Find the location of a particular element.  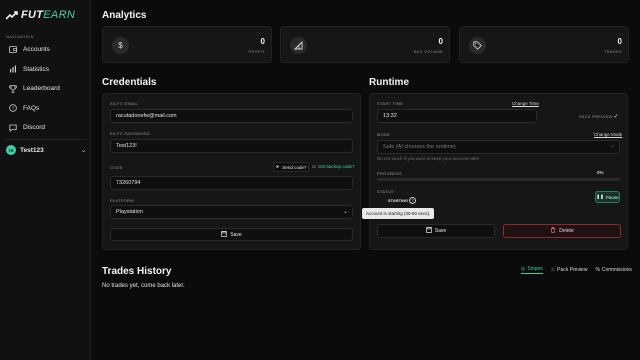

tab-label: Pack Preview is located at coordinates (572, 270).